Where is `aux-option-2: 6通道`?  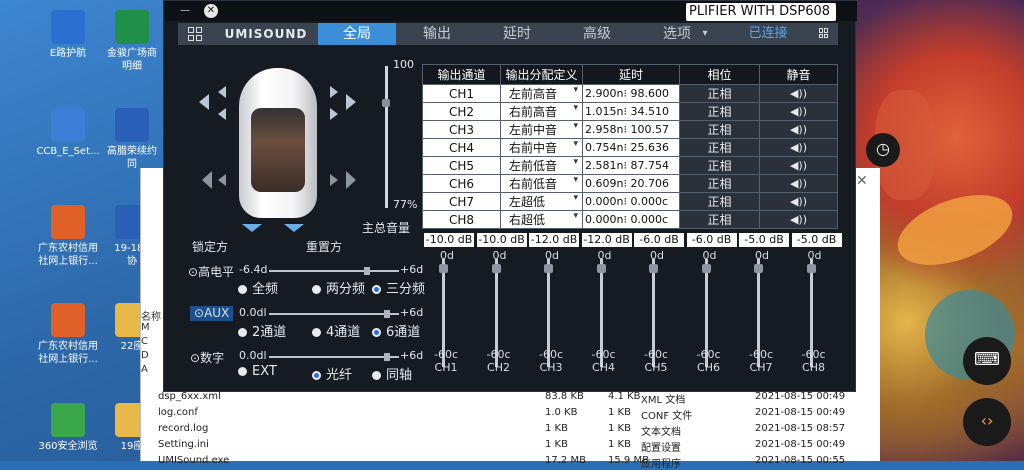
aux-option-2: 6通道 is located at coordinates (396, 330).